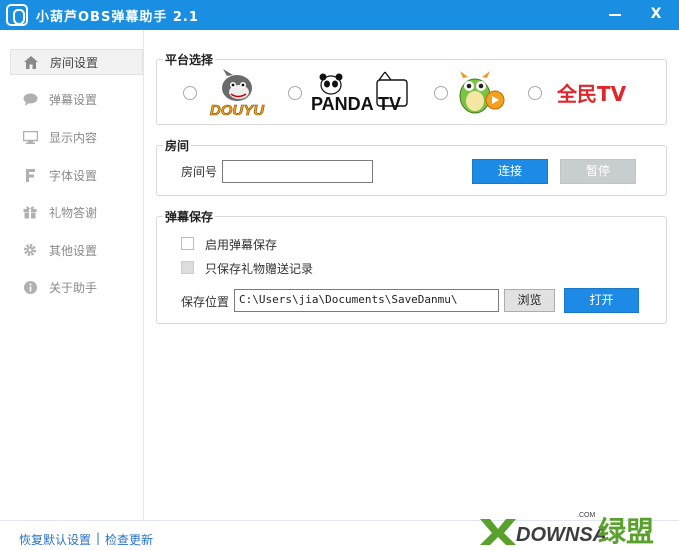 The width and height of the screenshot is (679, 550). Describe the element at coordinates (205, 302) in the screenshot. I see `save-path-label: 保存位置` at that location.